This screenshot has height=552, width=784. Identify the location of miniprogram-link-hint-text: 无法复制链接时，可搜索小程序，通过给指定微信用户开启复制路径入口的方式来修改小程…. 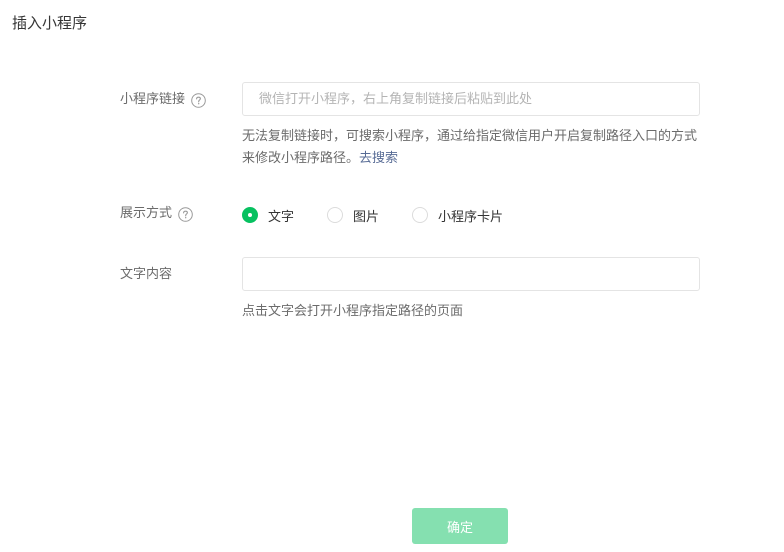
(470, 147).